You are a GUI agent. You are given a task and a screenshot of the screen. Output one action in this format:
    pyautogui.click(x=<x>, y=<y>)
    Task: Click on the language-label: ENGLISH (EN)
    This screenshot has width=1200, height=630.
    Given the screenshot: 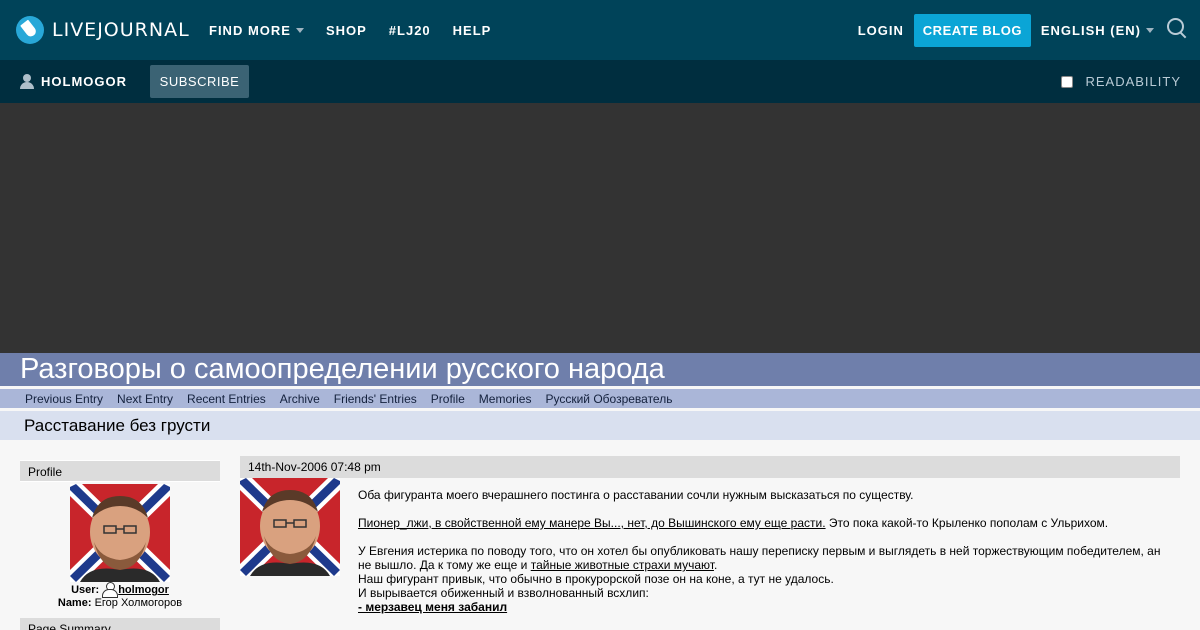 What is the action you would take?
    pyautogui.click(x=1090, y=30)
    